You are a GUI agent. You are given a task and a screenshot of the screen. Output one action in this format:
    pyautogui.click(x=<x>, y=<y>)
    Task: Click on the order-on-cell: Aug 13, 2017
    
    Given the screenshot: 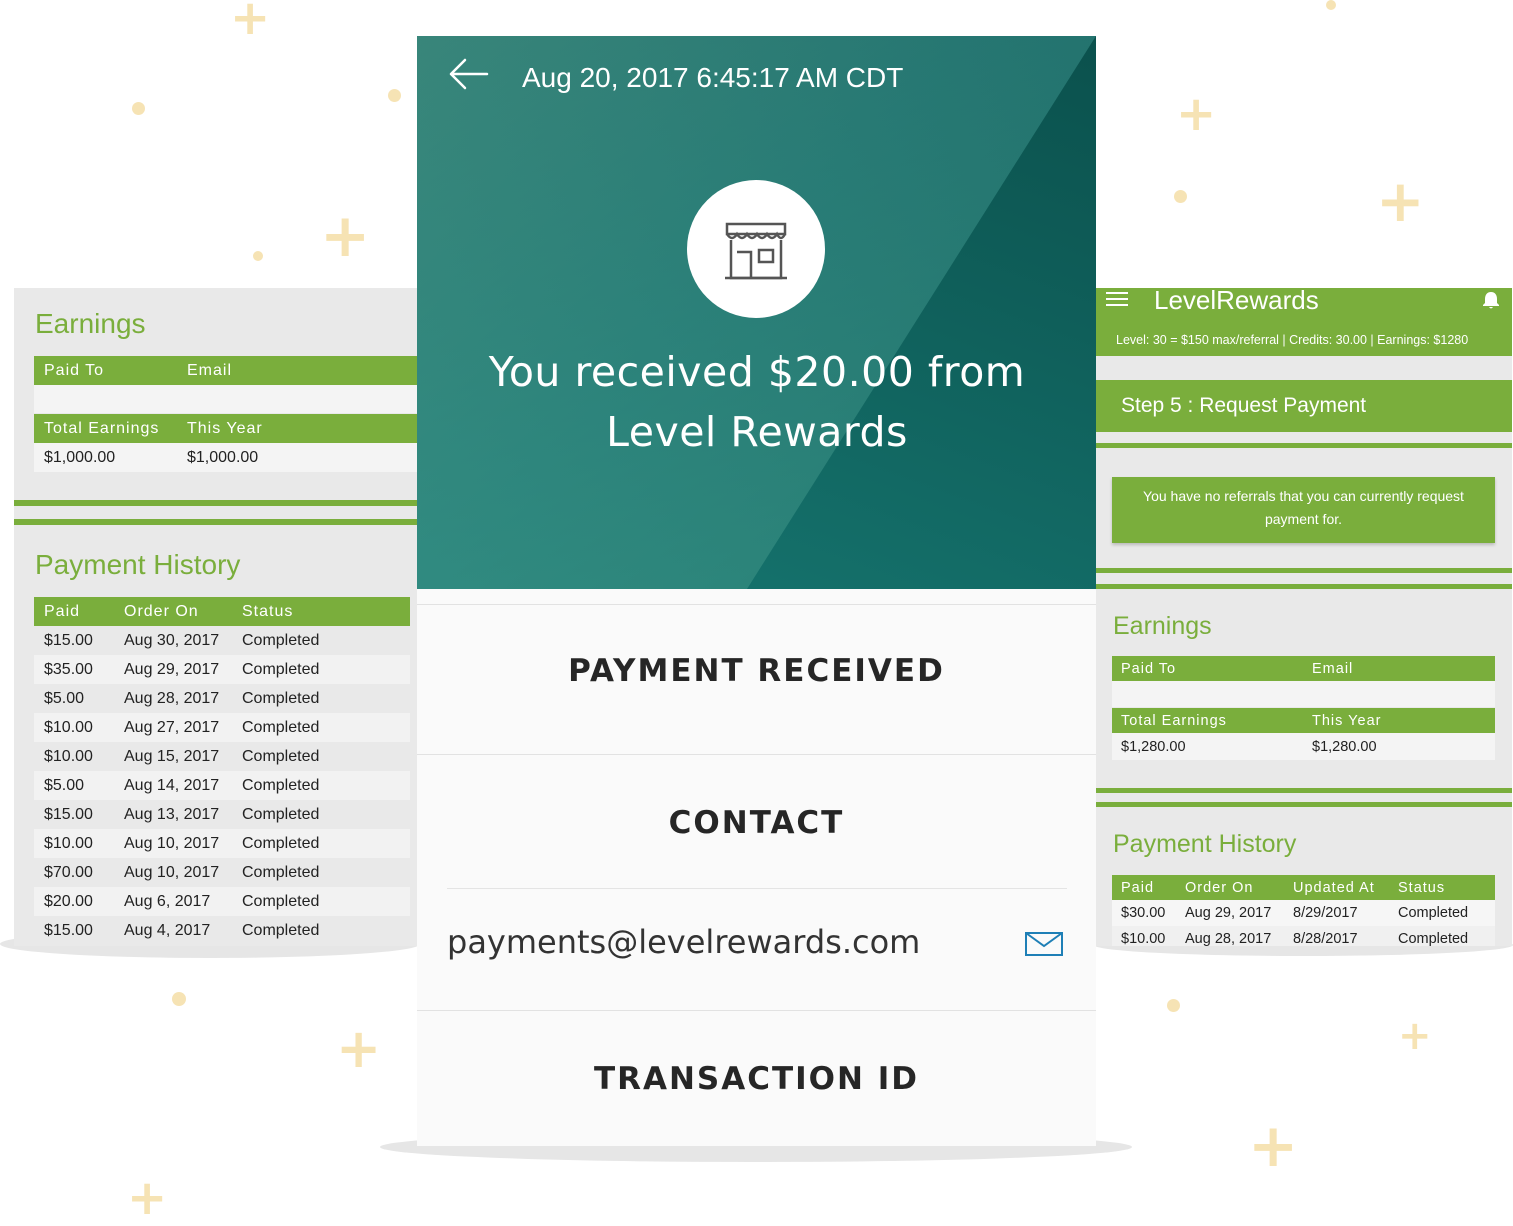 What is the action you would take?
    pyautogui.click(x=172, y=814)
    